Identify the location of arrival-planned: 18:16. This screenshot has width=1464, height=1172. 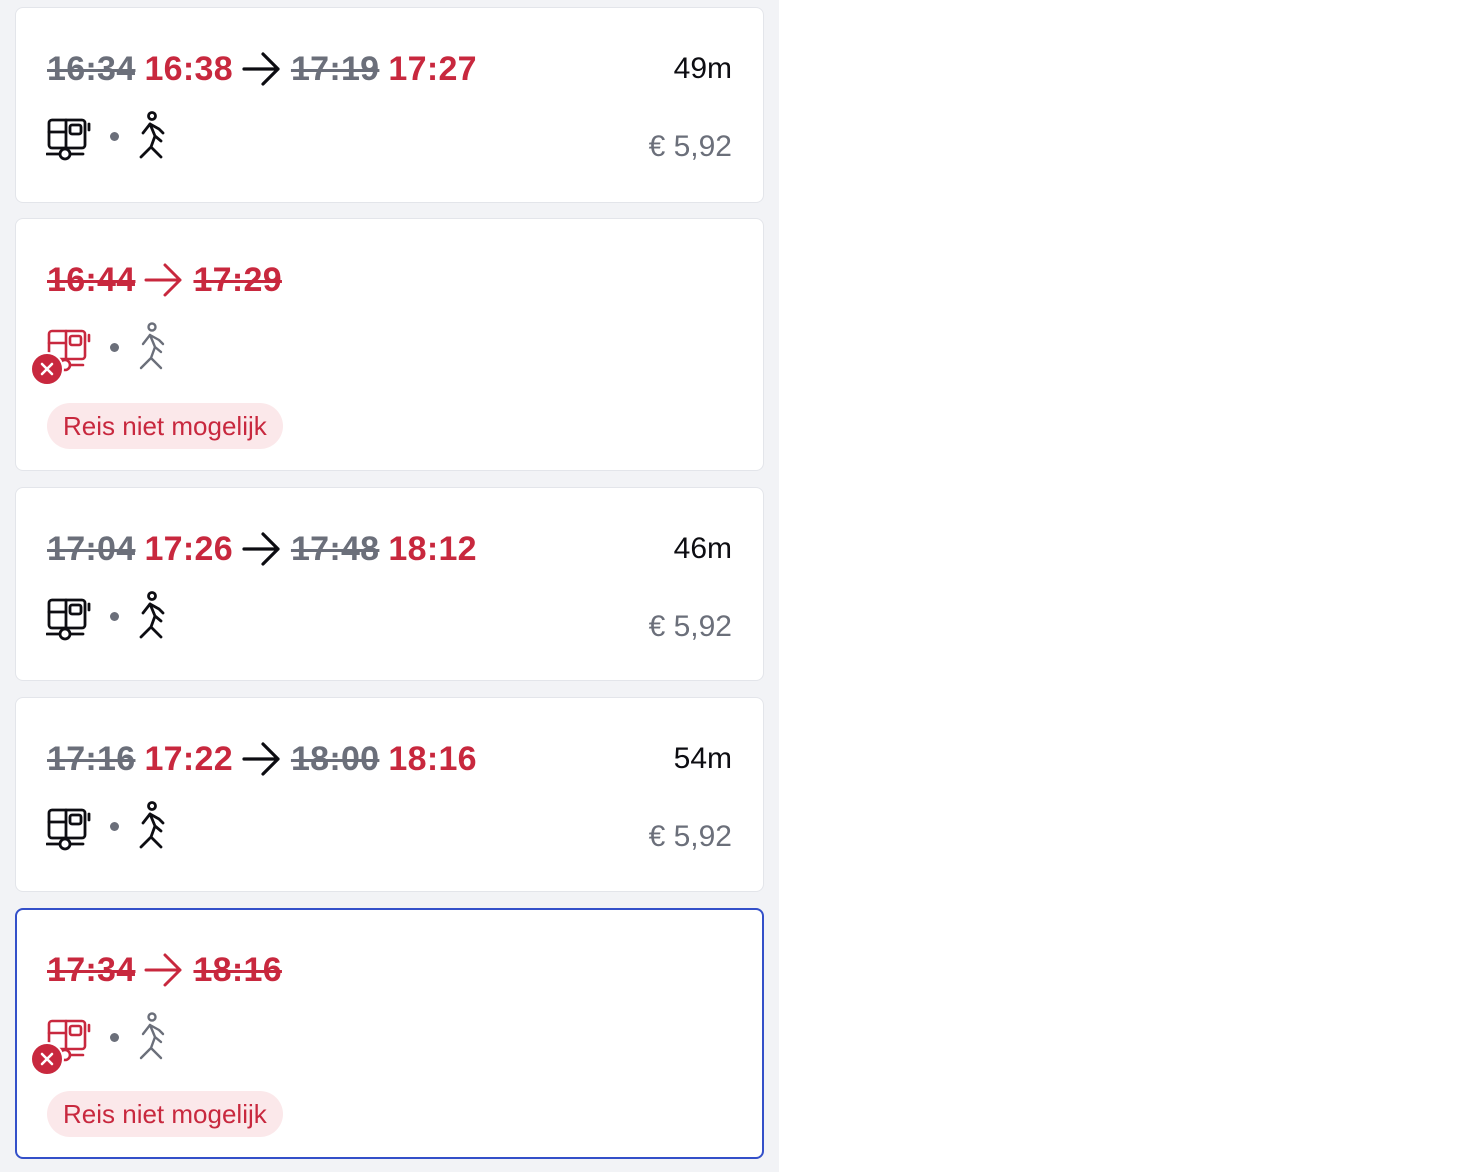
(237, 970).